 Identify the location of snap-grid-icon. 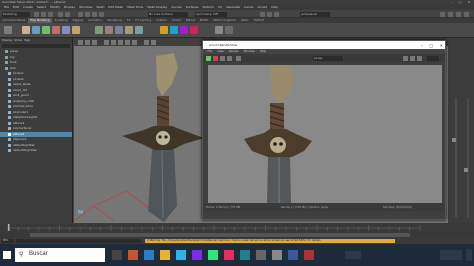
(87, 14).